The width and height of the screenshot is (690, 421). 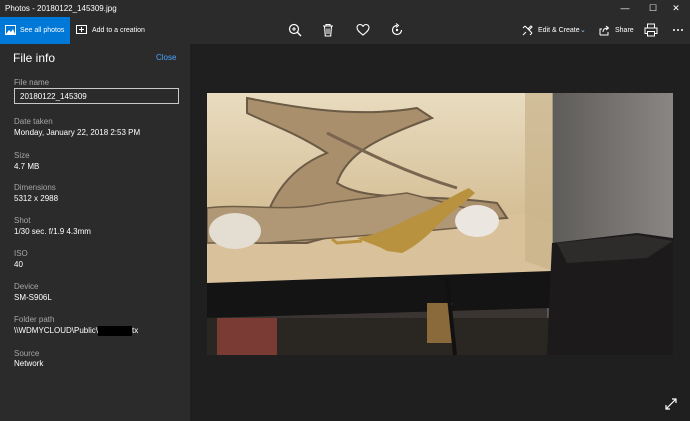 I want to click on title-bar: Photos - 20180122_145309.jpg — ☐ ✕, so click(x=345, y=8).